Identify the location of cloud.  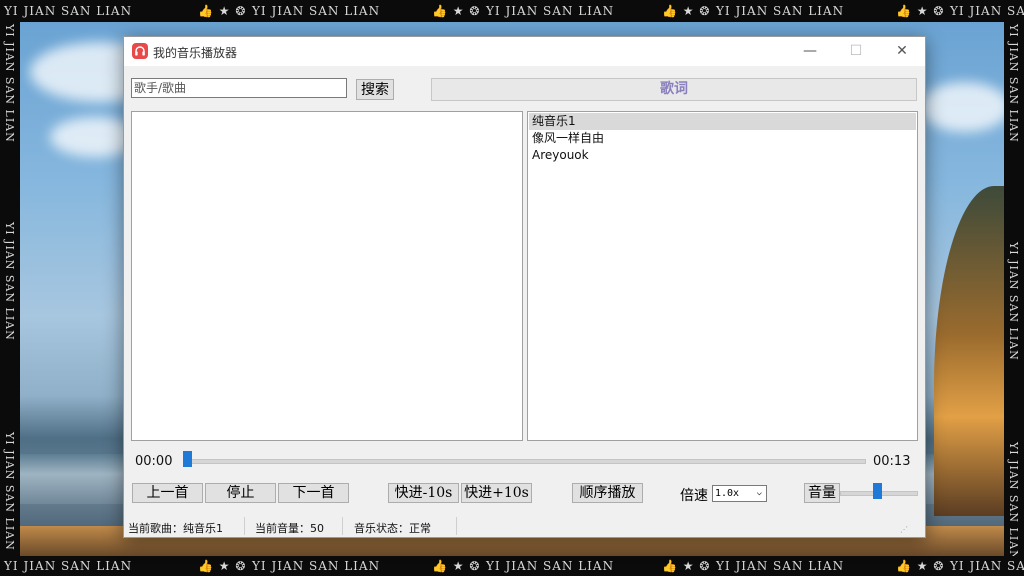
(962, 107).